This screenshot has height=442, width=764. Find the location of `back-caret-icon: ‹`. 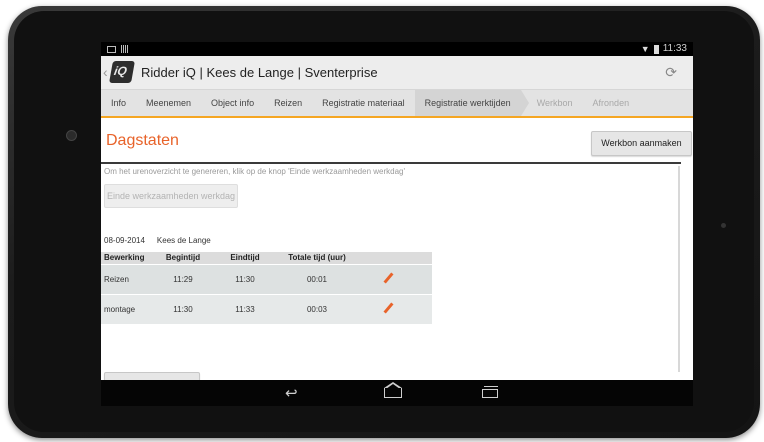

back-caret-icon: ‹ is located at coordinates (105, 72).